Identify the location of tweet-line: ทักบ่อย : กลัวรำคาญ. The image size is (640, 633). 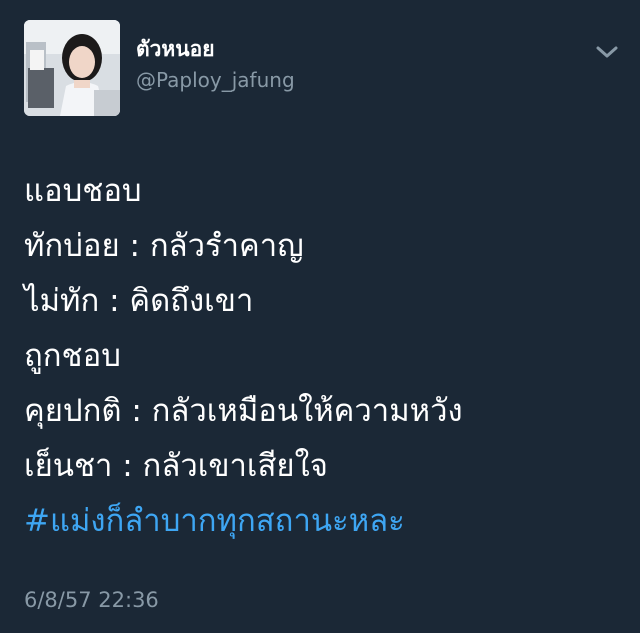
(164, 246).